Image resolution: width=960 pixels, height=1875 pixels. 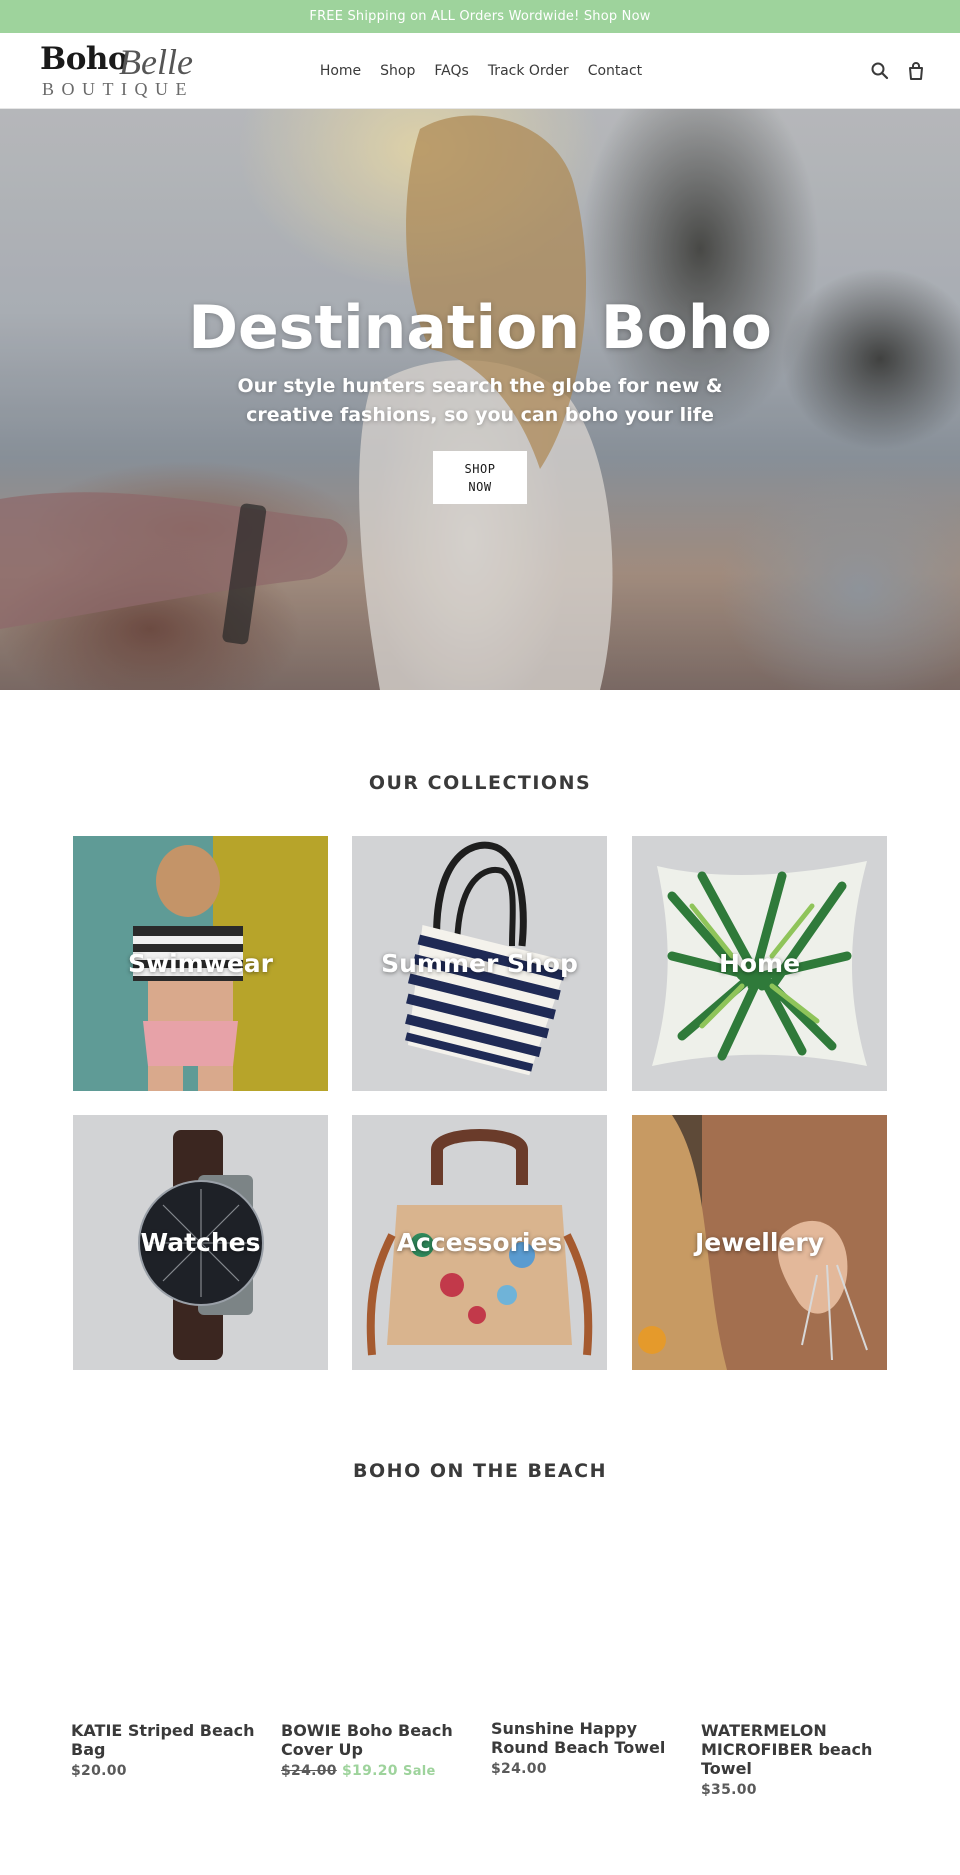 I want to click on collection-summer-shop: Summer Shop, so click(x=479, y=963).